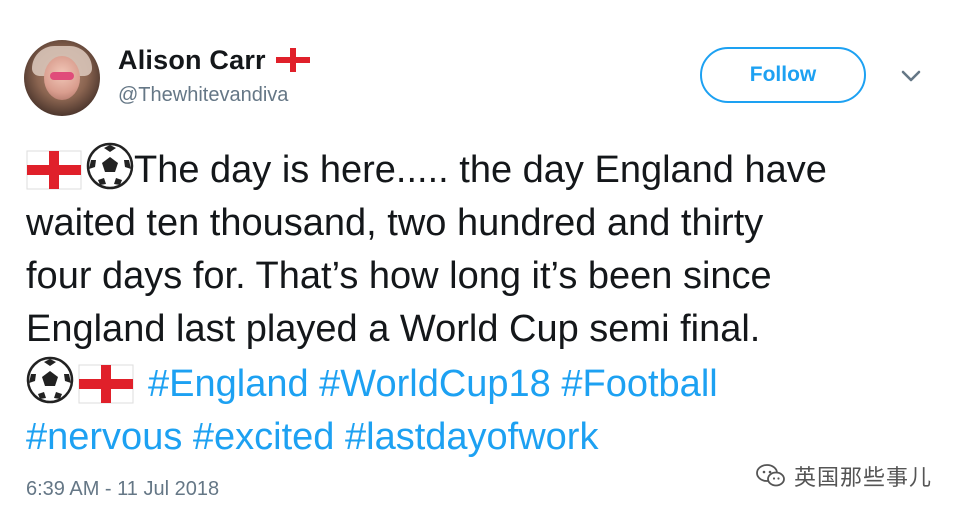 The width and height of the screenshot is (962, 519). What do you see at coordinates (203, 95) in the screenshot?
I see `user-handle: @Thewhitevandiva` at bounding box center [203, 95].